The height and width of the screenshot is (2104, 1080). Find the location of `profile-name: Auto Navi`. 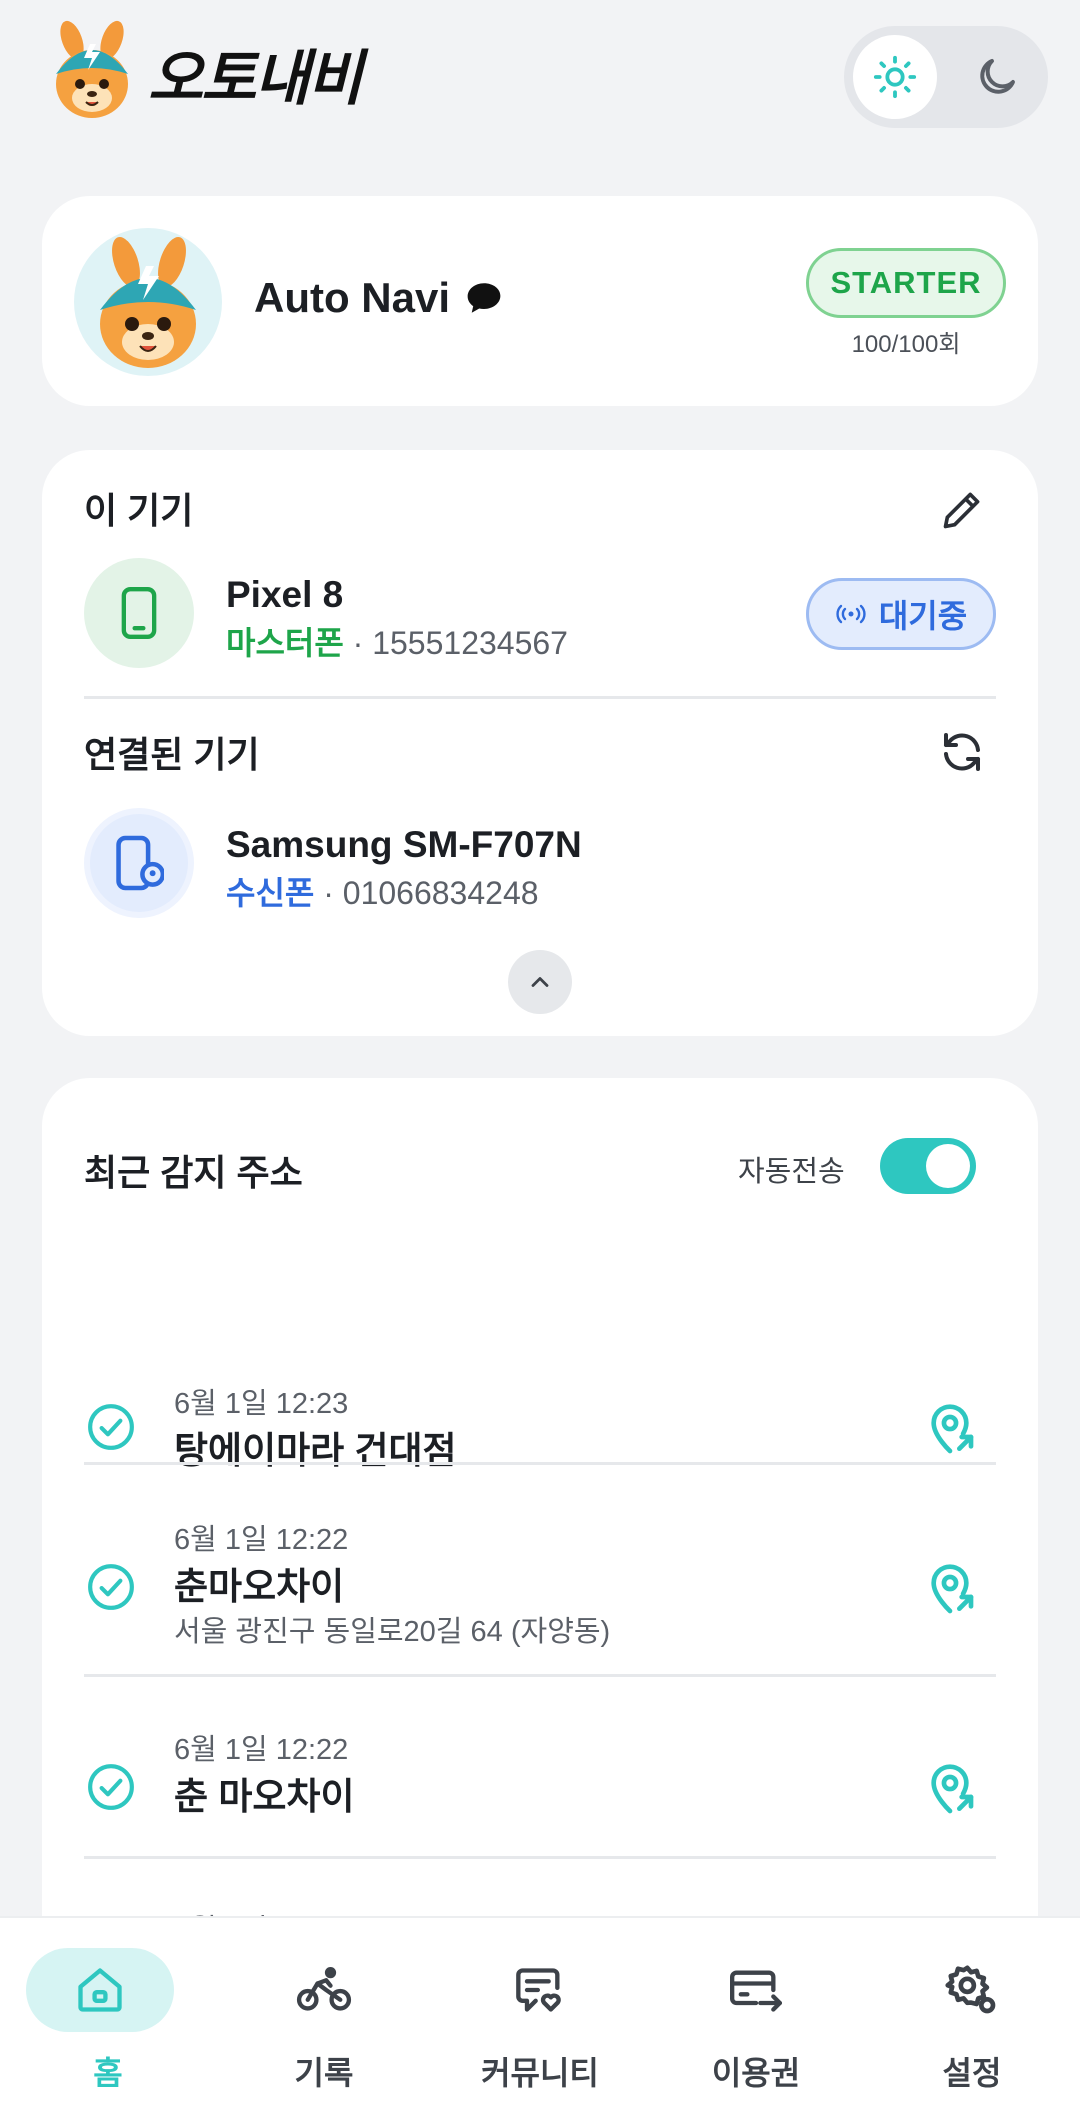

profile-name: Auto Navi is located at coordinates (379, 298).